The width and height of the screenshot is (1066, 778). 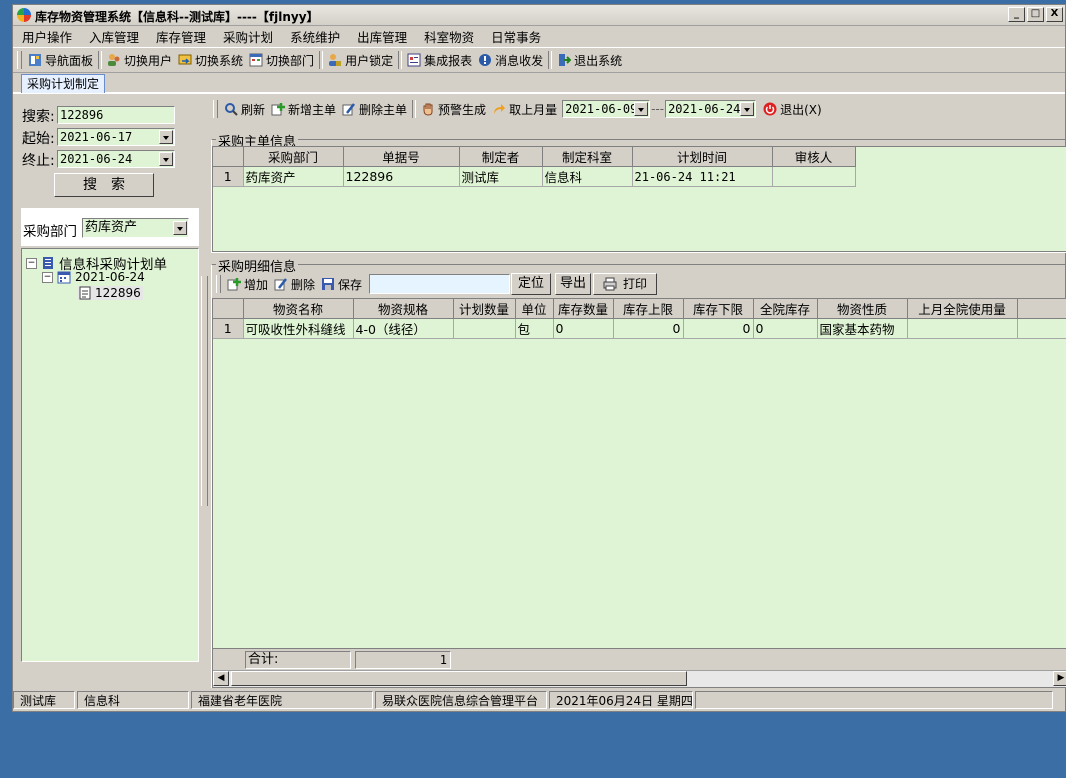 What do you see at coordinates (814, 157) in the screenshot?
I see `master-col-header: 审核人` at bounding box center [814, 157].